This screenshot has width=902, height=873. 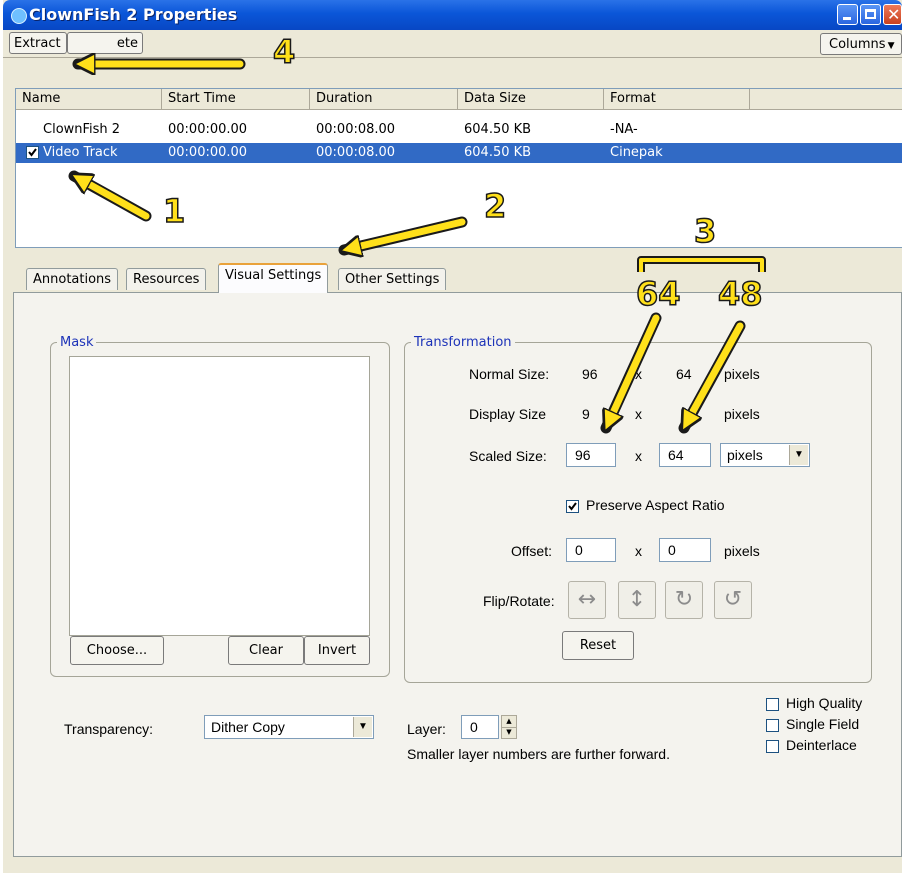 I want to click on offset-unit: pixels, so click(x=742, y=551).